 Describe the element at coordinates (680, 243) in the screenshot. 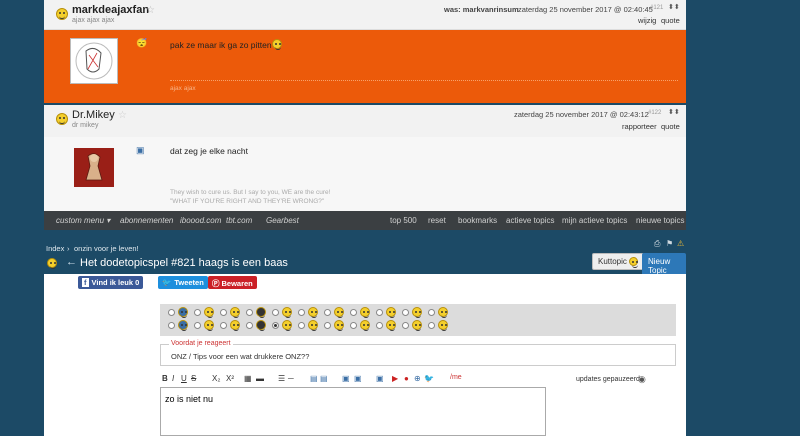

I see `warning-icon: ⚠` at that location.